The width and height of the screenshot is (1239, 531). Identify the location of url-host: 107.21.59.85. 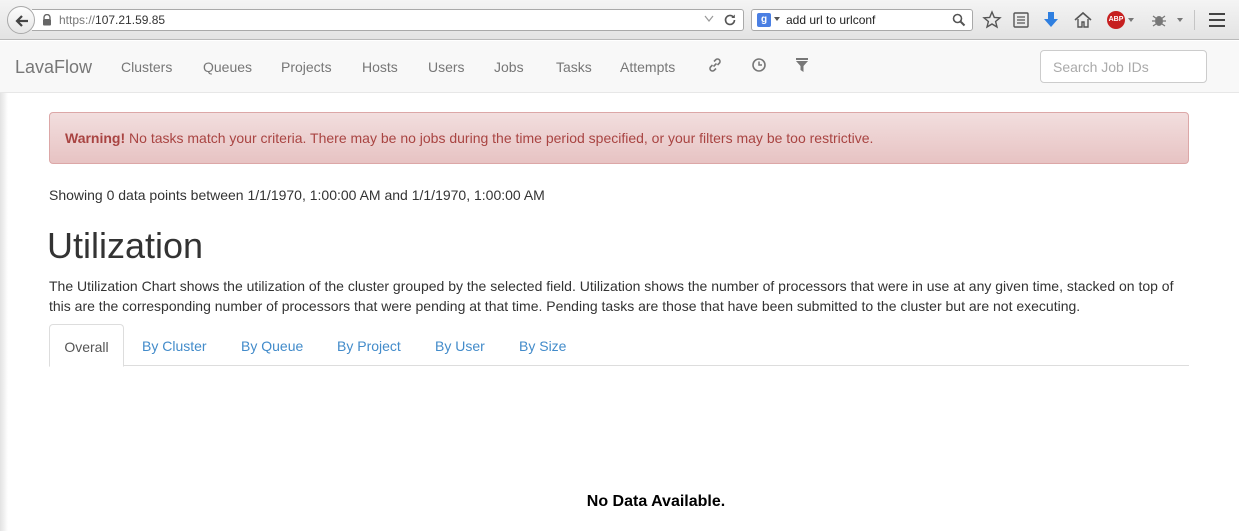
(130, 20).